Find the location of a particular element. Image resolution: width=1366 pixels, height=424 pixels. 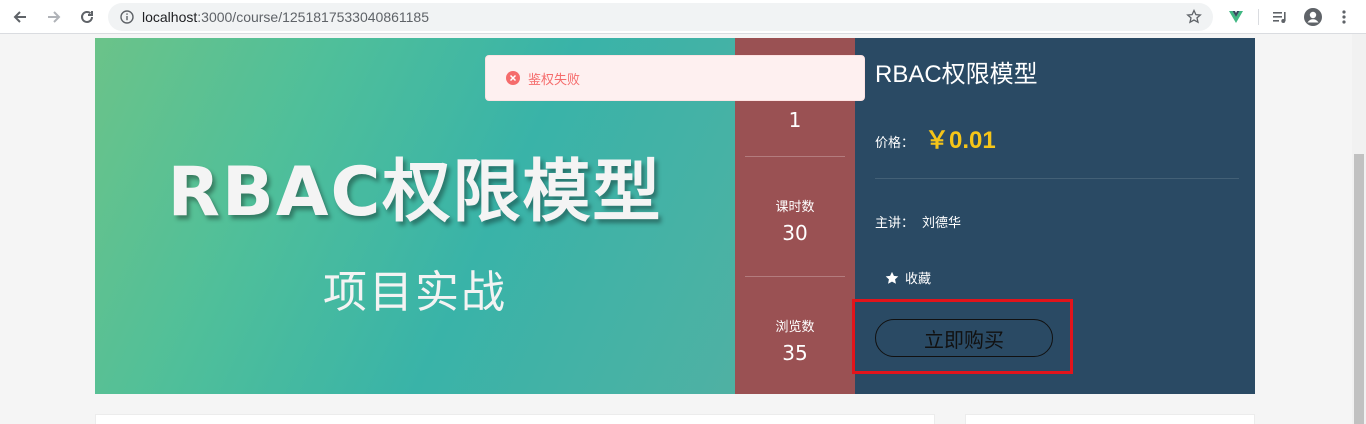

sidebar-card is located at coordinates (1110, 419).